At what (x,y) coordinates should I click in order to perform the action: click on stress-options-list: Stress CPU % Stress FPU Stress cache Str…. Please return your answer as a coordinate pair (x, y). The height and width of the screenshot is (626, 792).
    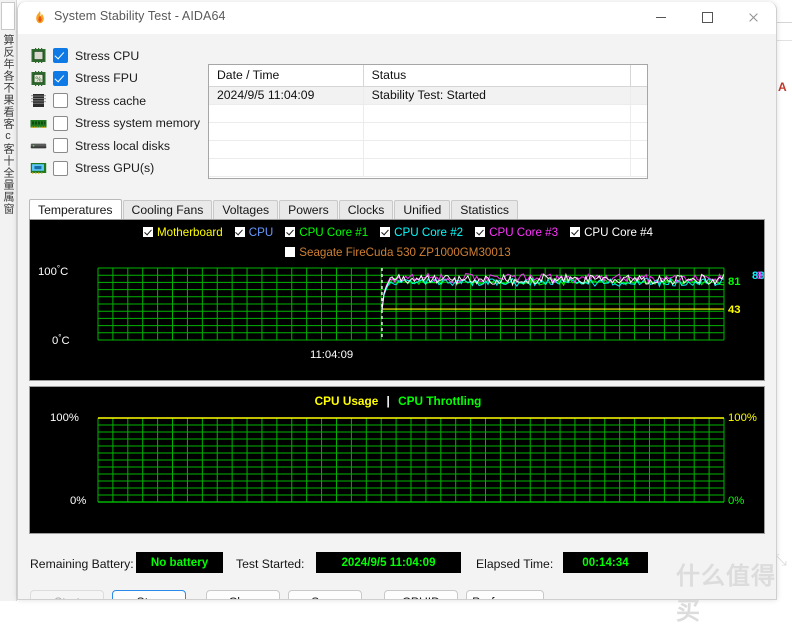
    Looking at the image, I should click on (120, 113).